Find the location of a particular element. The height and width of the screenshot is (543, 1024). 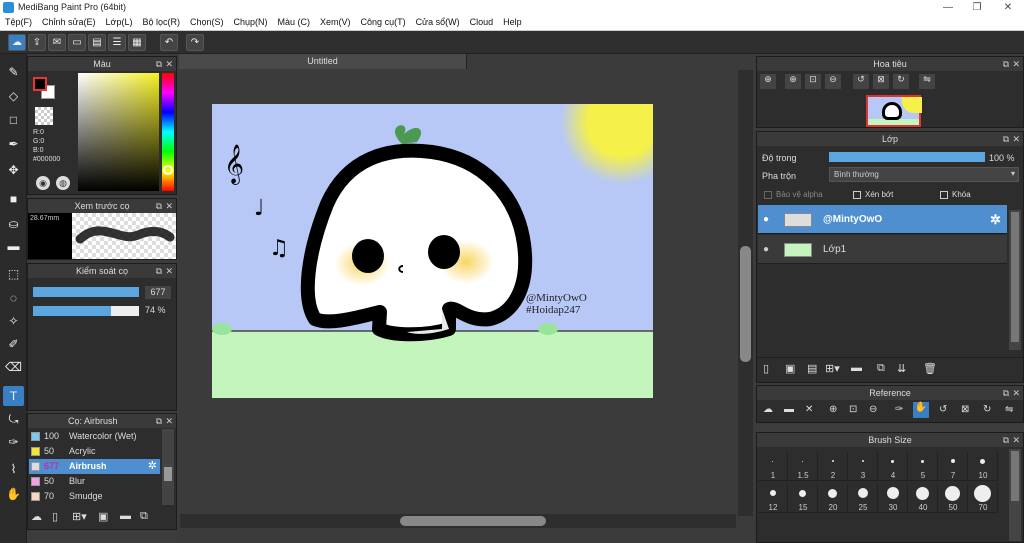

layer-scroll-thumb is located at coordinates (1015, 277).